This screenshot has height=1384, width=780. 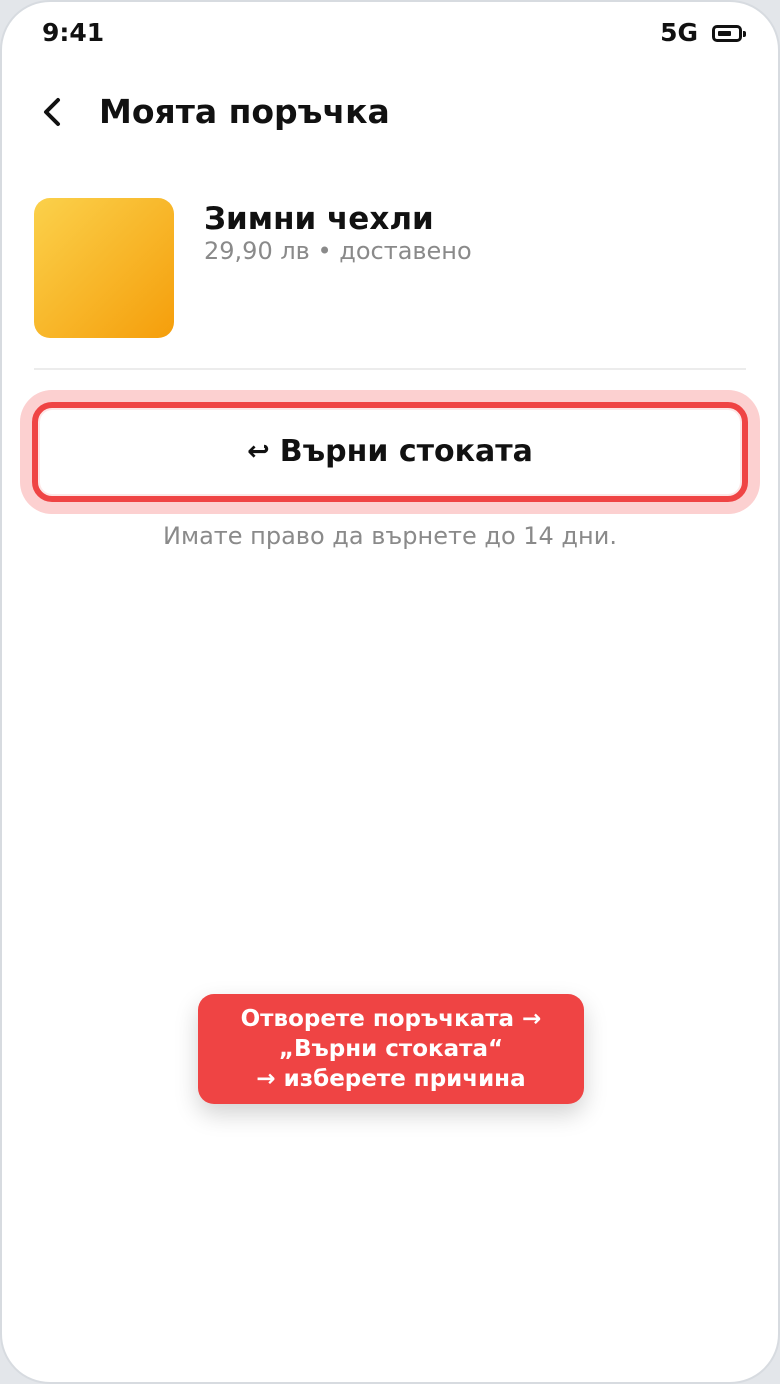 What do you see at coordinates (390, 369) in the screenshot?
I see `divider` at bounding box center [390, 369].